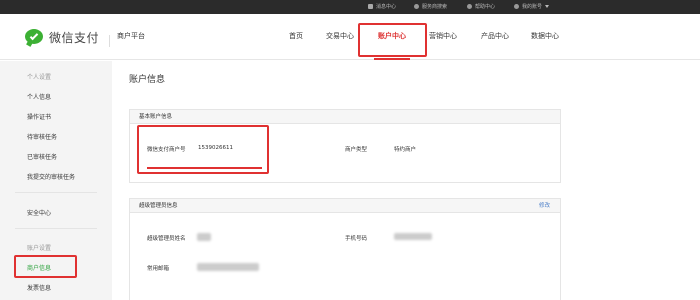  What do you see at coordinates (158, 269) in the screenshot?
I see `email-label: 常用邮箱` at bounding box center [158, 269].